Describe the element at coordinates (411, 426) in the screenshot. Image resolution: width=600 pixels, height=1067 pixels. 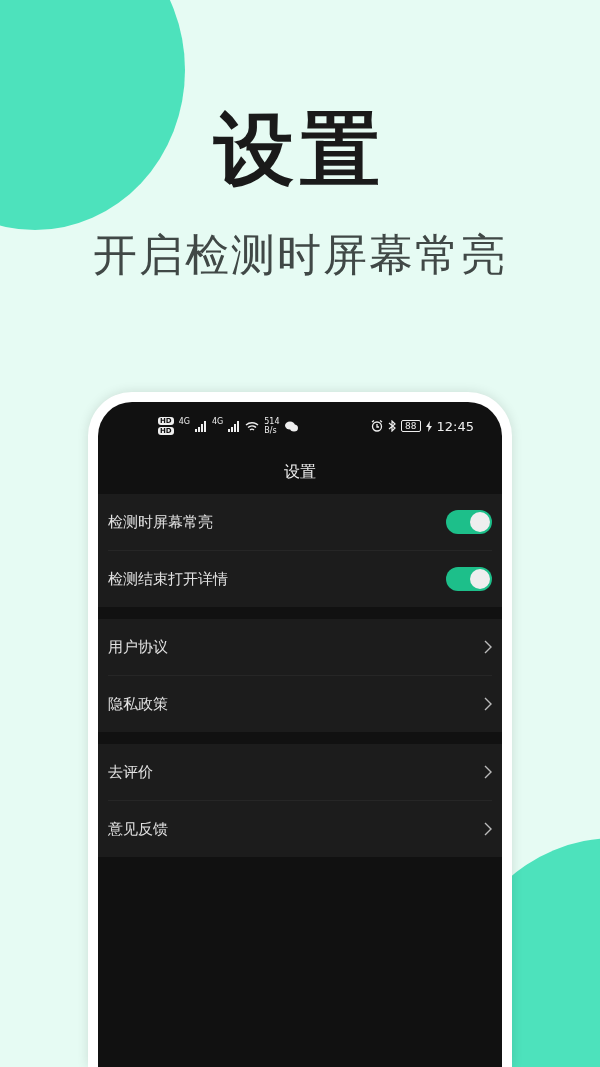
I see `battery-level: 88` at that location.